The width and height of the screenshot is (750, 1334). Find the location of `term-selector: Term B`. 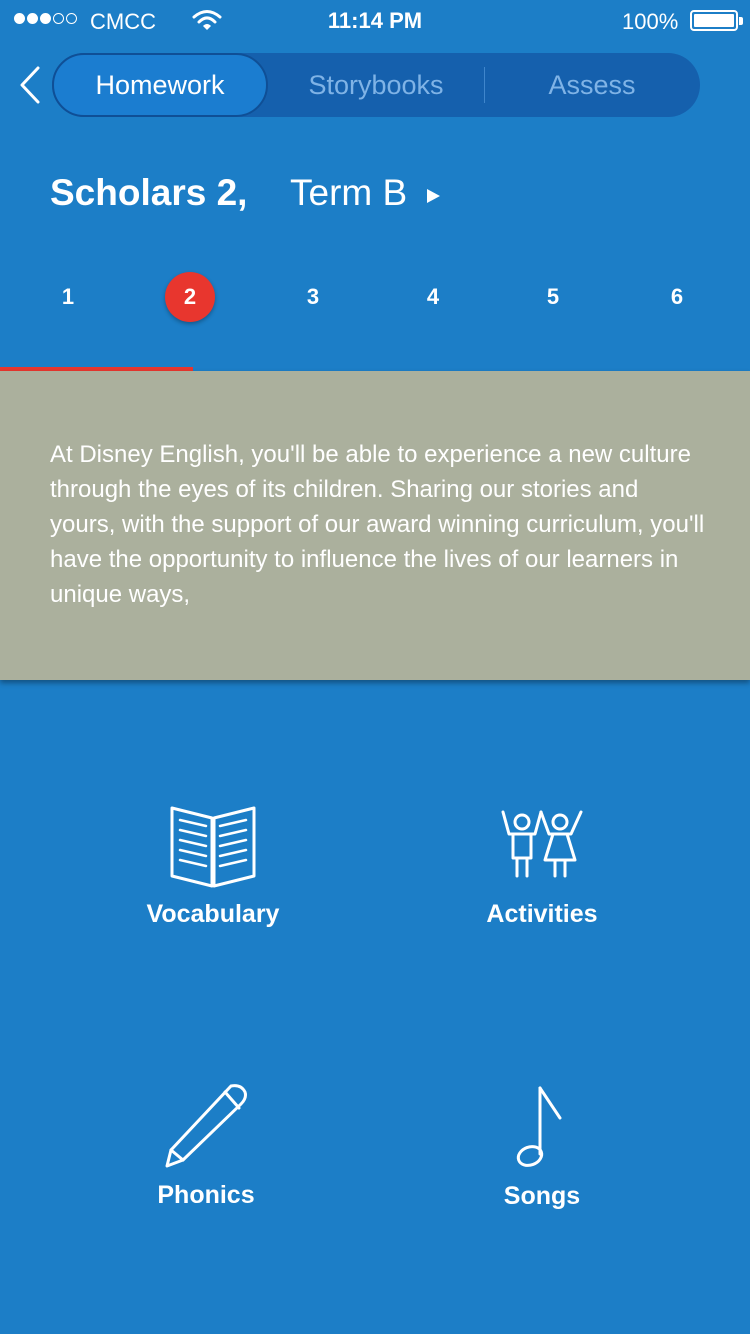

term-selector: Term B is located at coordinates (348, 193).